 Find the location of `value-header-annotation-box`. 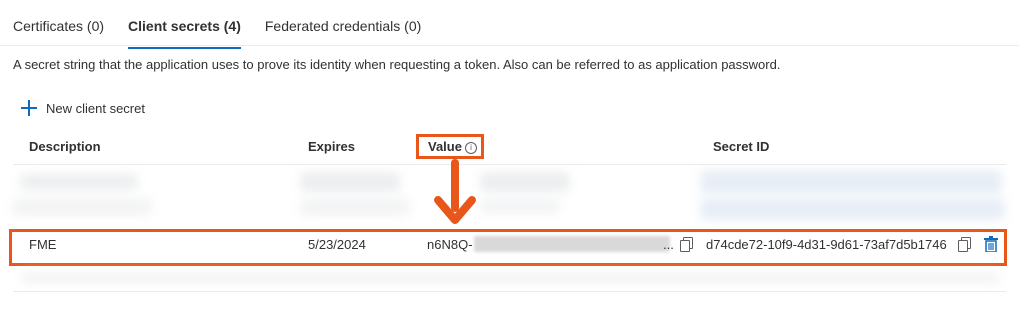

value-header-annotation-box is located at coordinates (450, 146).